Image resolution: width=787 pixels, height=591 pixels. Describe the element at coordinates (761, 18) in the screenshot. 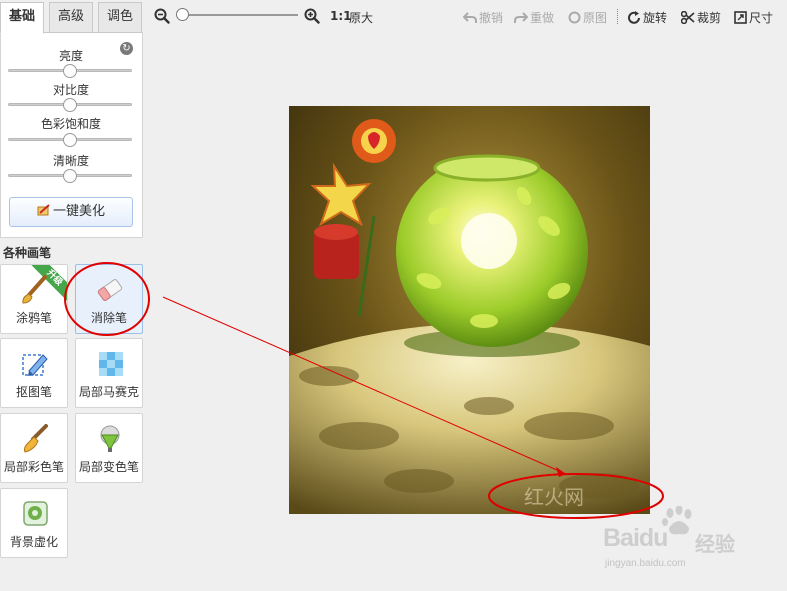

I see `resize-label: 尺寸` at that location.